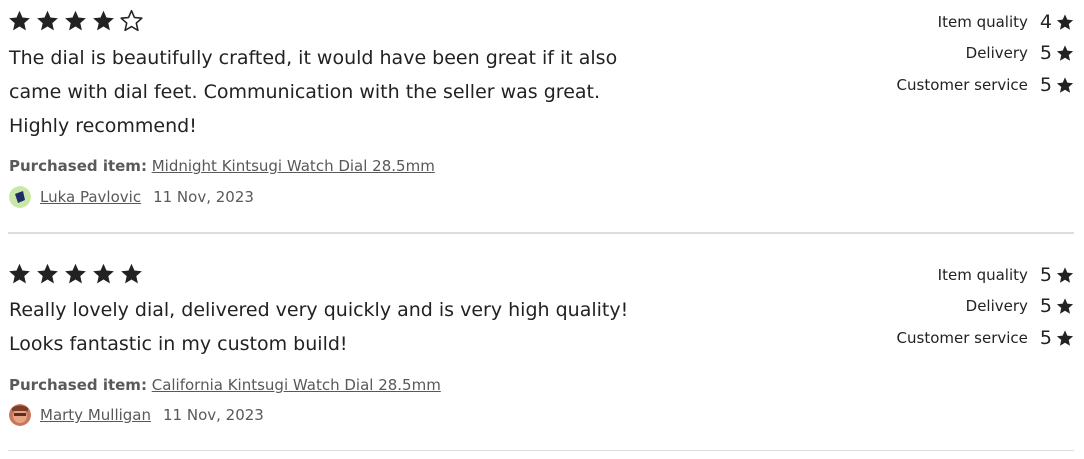 This screenshot has width=1084, height=459. What do you see at coordinates (95, 415) in the screenshot?
I see `reviewer-name-link: Marty Mulligan` at bounding box center [95, 415].